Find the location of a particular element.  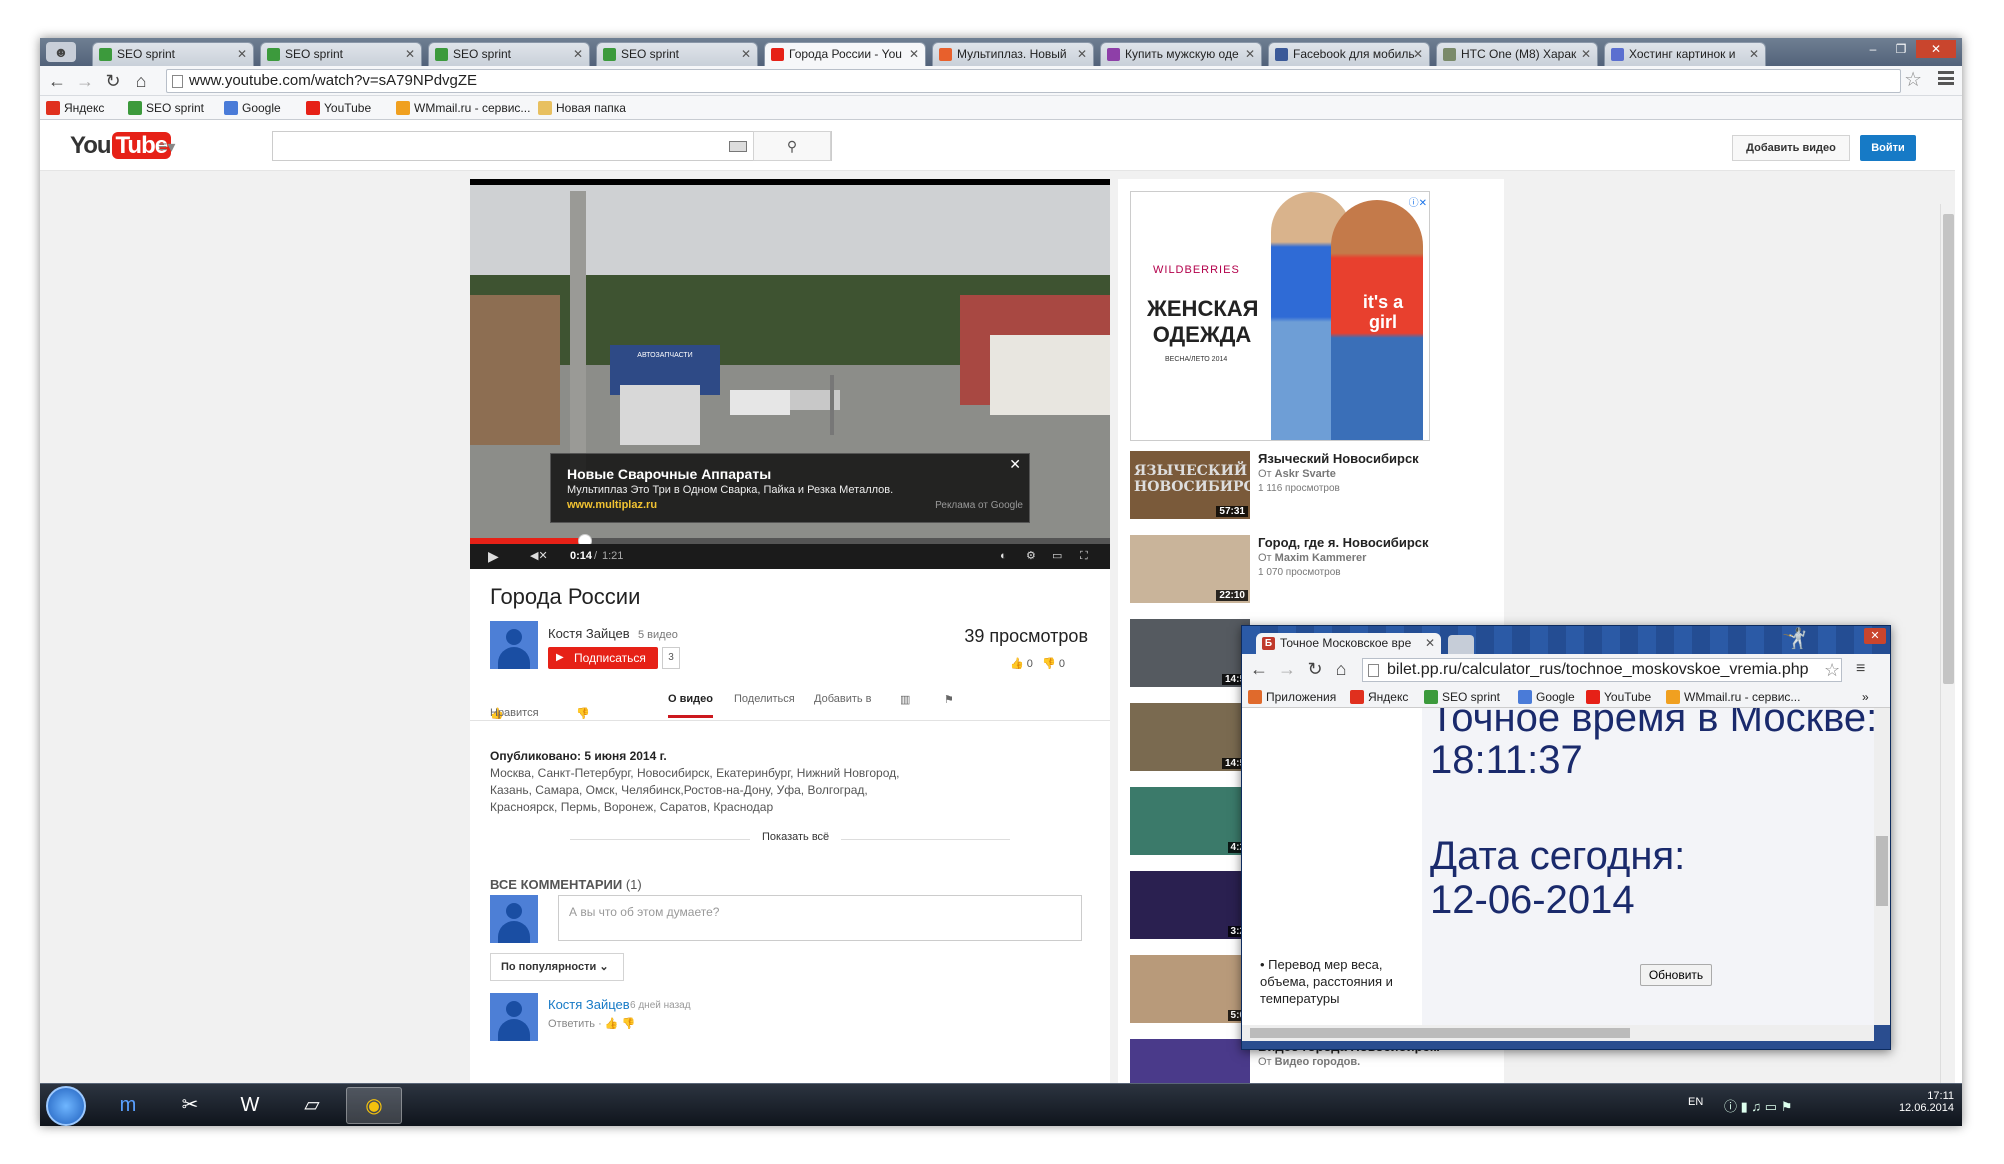

page-scrollbar-thumb is located at coordinates (1948, 449).